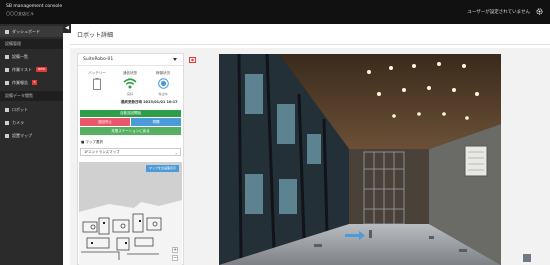 The image size is (550, 265). What do you see at coordinates (175, 59) in the screenshot?
I see `chevron-down-icon` at bounding box center [175, 59].